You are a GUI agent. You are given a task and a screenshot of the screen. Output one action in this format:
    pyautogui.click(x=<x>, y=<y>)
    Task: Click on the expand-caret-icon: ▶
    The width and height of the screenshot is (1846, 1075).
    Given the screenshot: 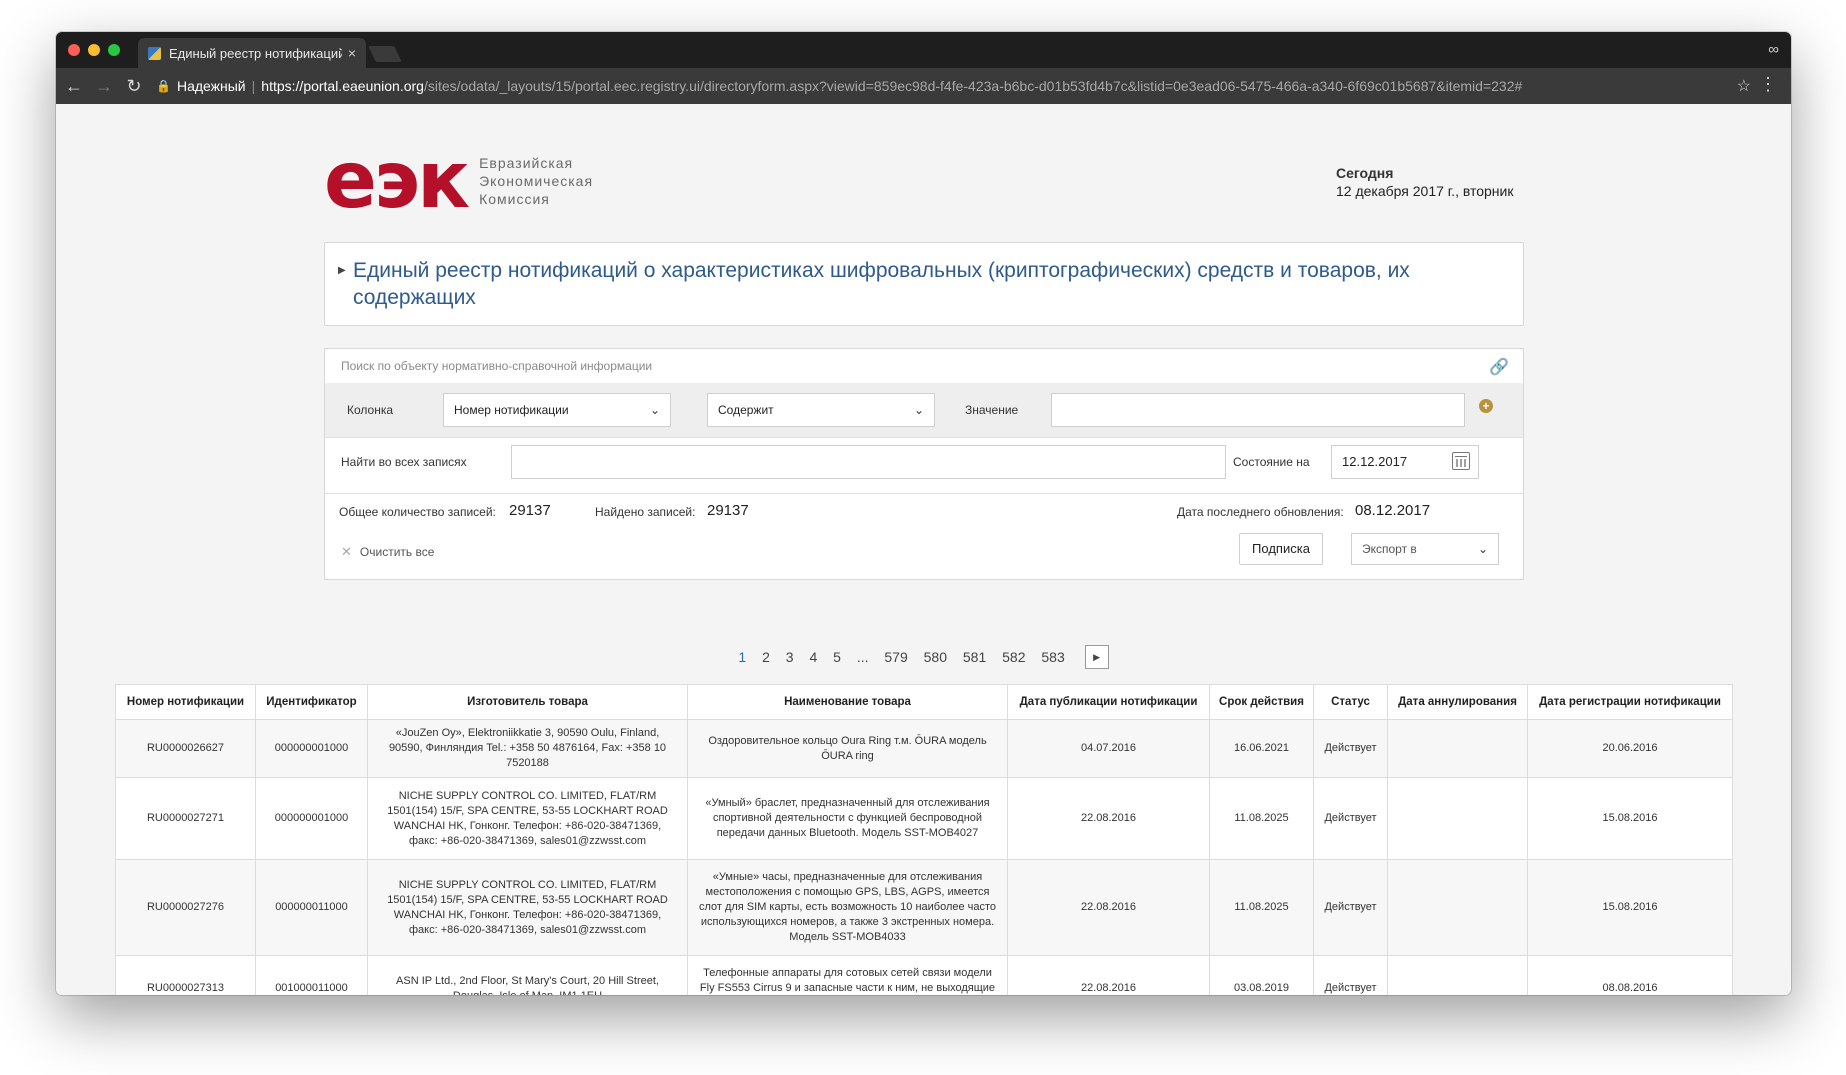 What is the action you would take?
    pyautogui.click(x=342, y=270)
    